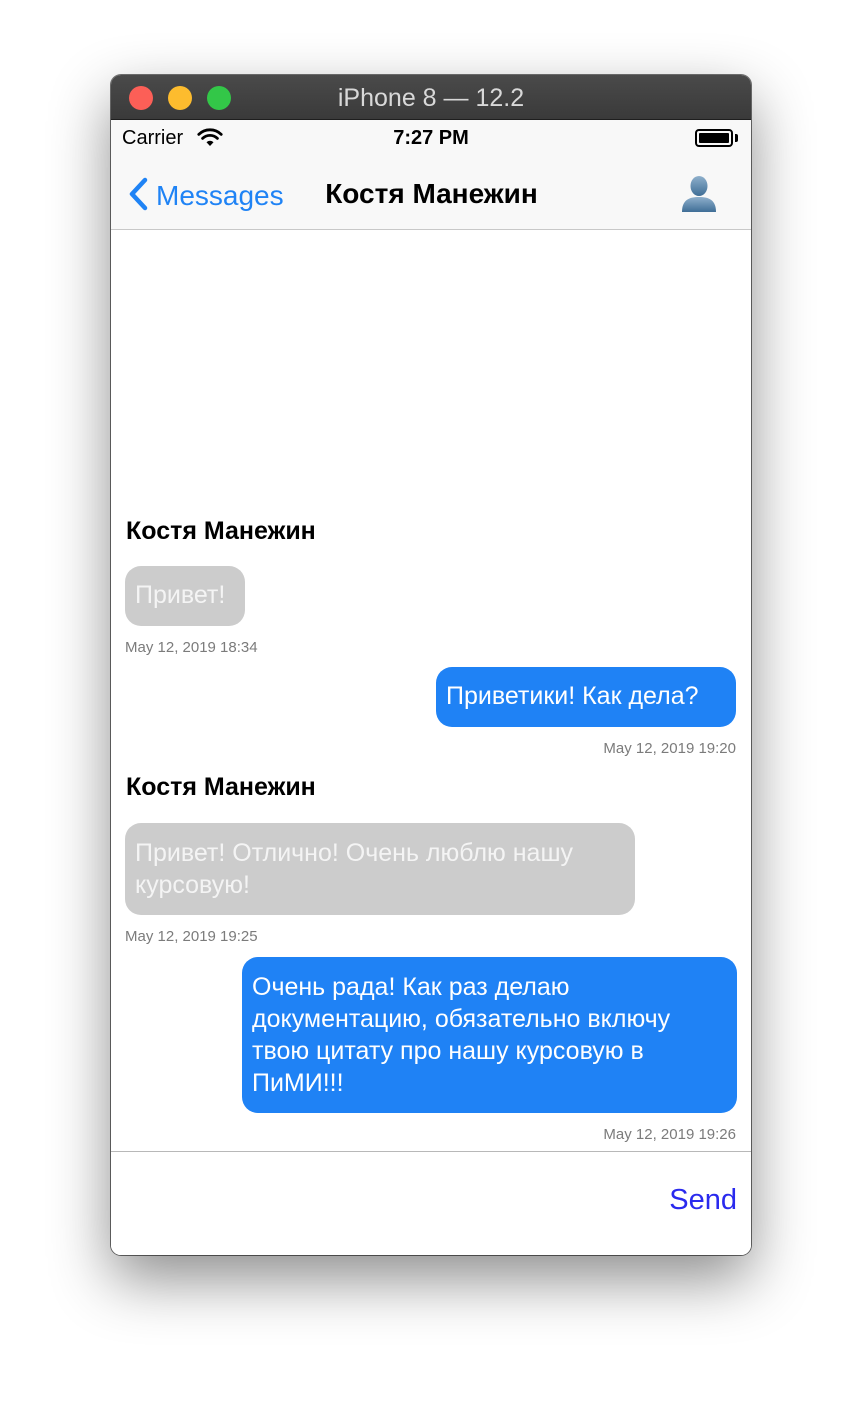  What do you see at coordinates (669, 1134) in the screenshot?
I see `message-timestamp: May 12, 2019 19:26` at bounding box center [669, 1134].